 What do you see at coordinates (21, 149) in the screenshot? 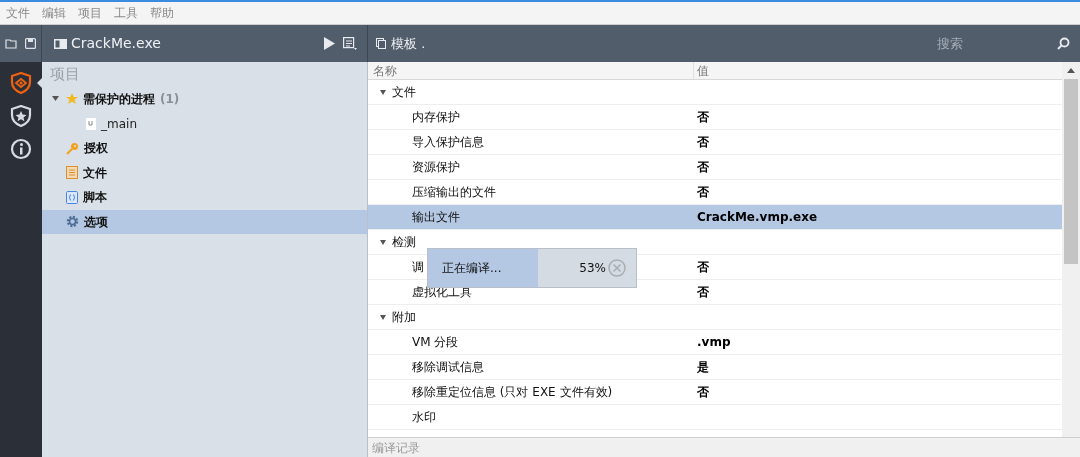
I see `info-icon` at bounding box center [21, 149].